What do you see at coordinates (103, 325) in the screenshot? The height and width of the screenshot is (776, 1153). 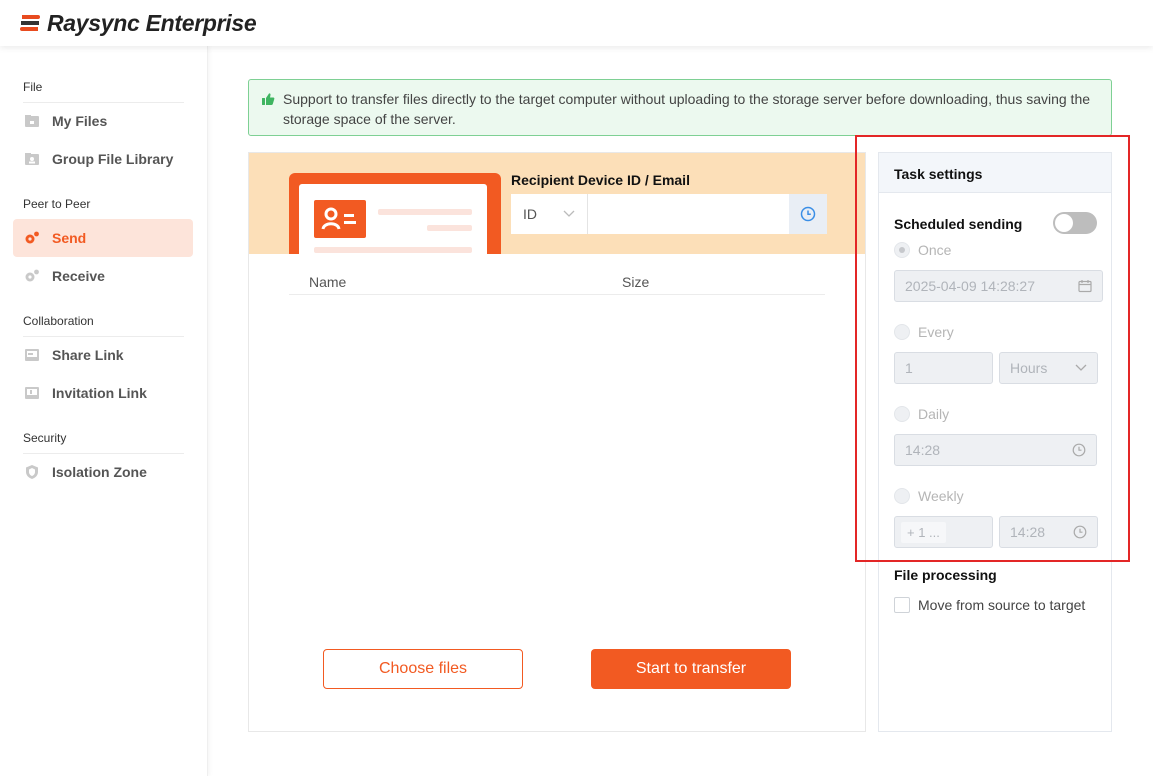 I see `sidebar-section-collaboration: Collaboration` at bounding box center [103, 325].